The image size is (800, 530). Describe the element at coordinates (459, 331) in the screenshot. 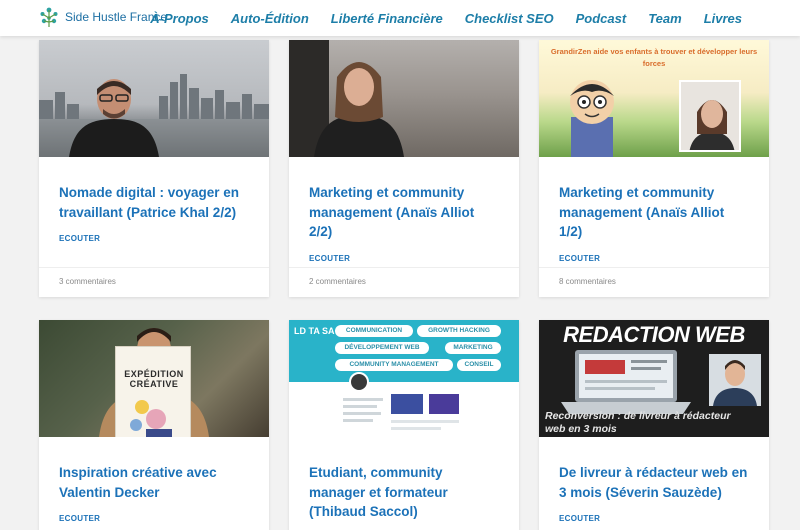

I see `thumbnail-tag: GROWTH HACKING` at that location.